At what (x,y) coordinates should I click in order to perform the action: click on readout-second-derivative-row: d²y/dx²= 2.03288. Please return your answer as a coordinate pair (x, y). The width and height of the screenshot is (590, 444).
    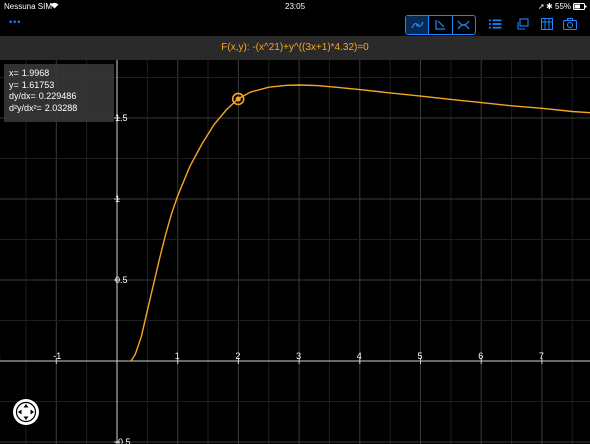
    Looking at the image, I should click on (61, 109).